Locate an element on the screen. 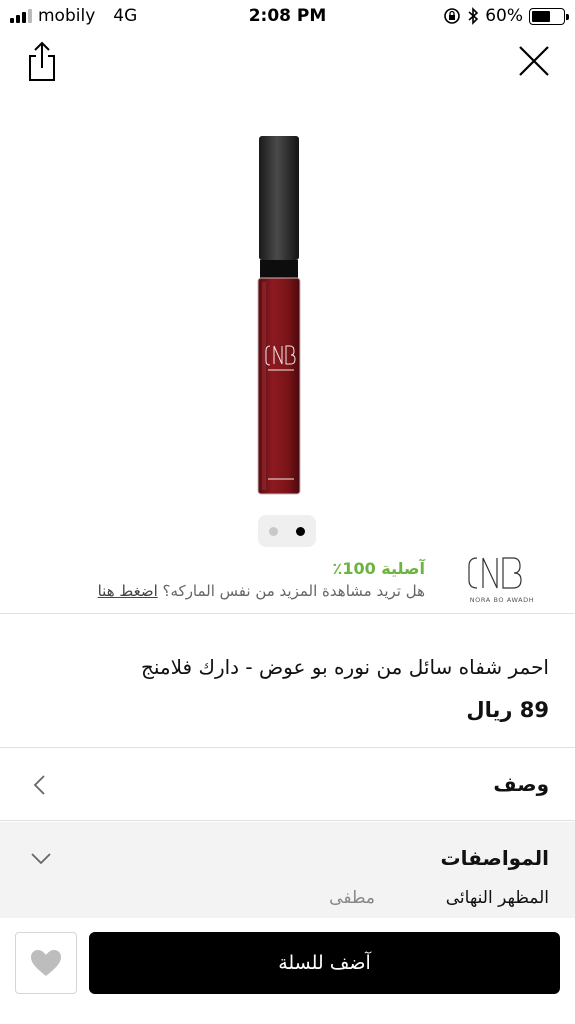  close-icon is located at coordinates (534, 61).